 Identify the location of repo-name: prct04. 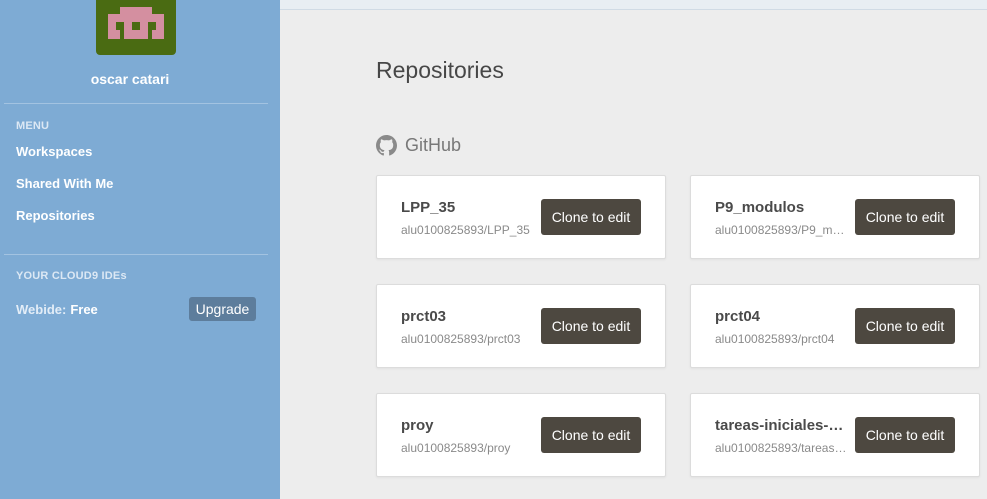
(738, 316).